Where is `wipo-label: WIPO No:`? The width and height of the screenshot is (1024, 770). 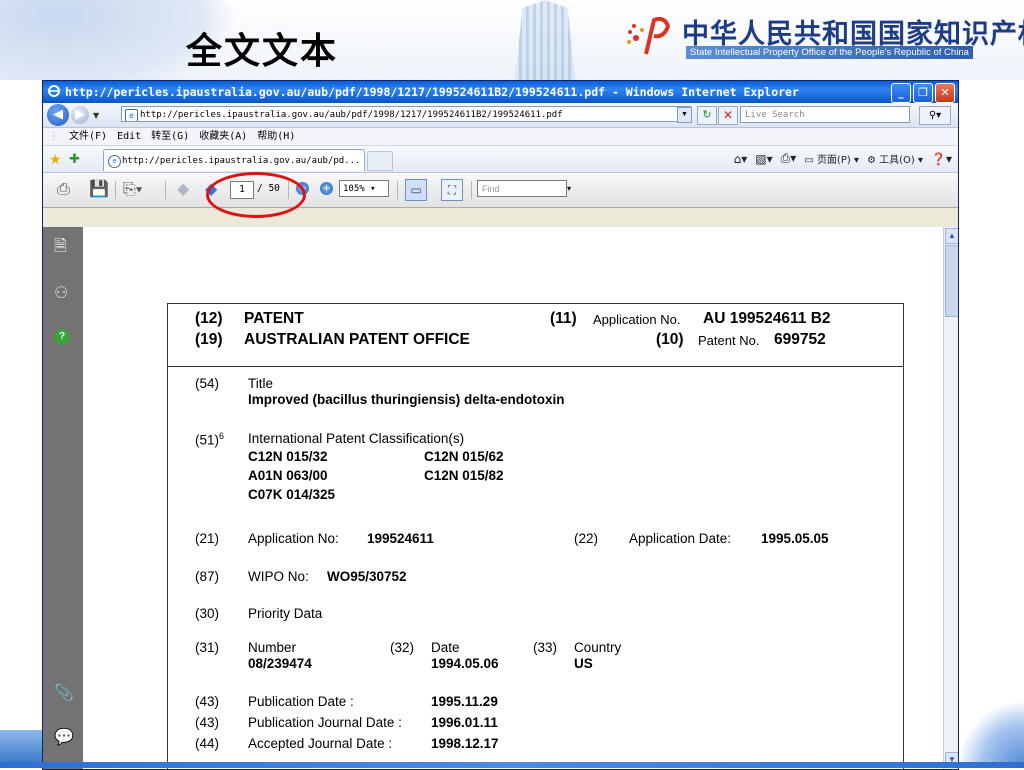
wipo-label: WIPO No: is located at coordinates (278, 576).